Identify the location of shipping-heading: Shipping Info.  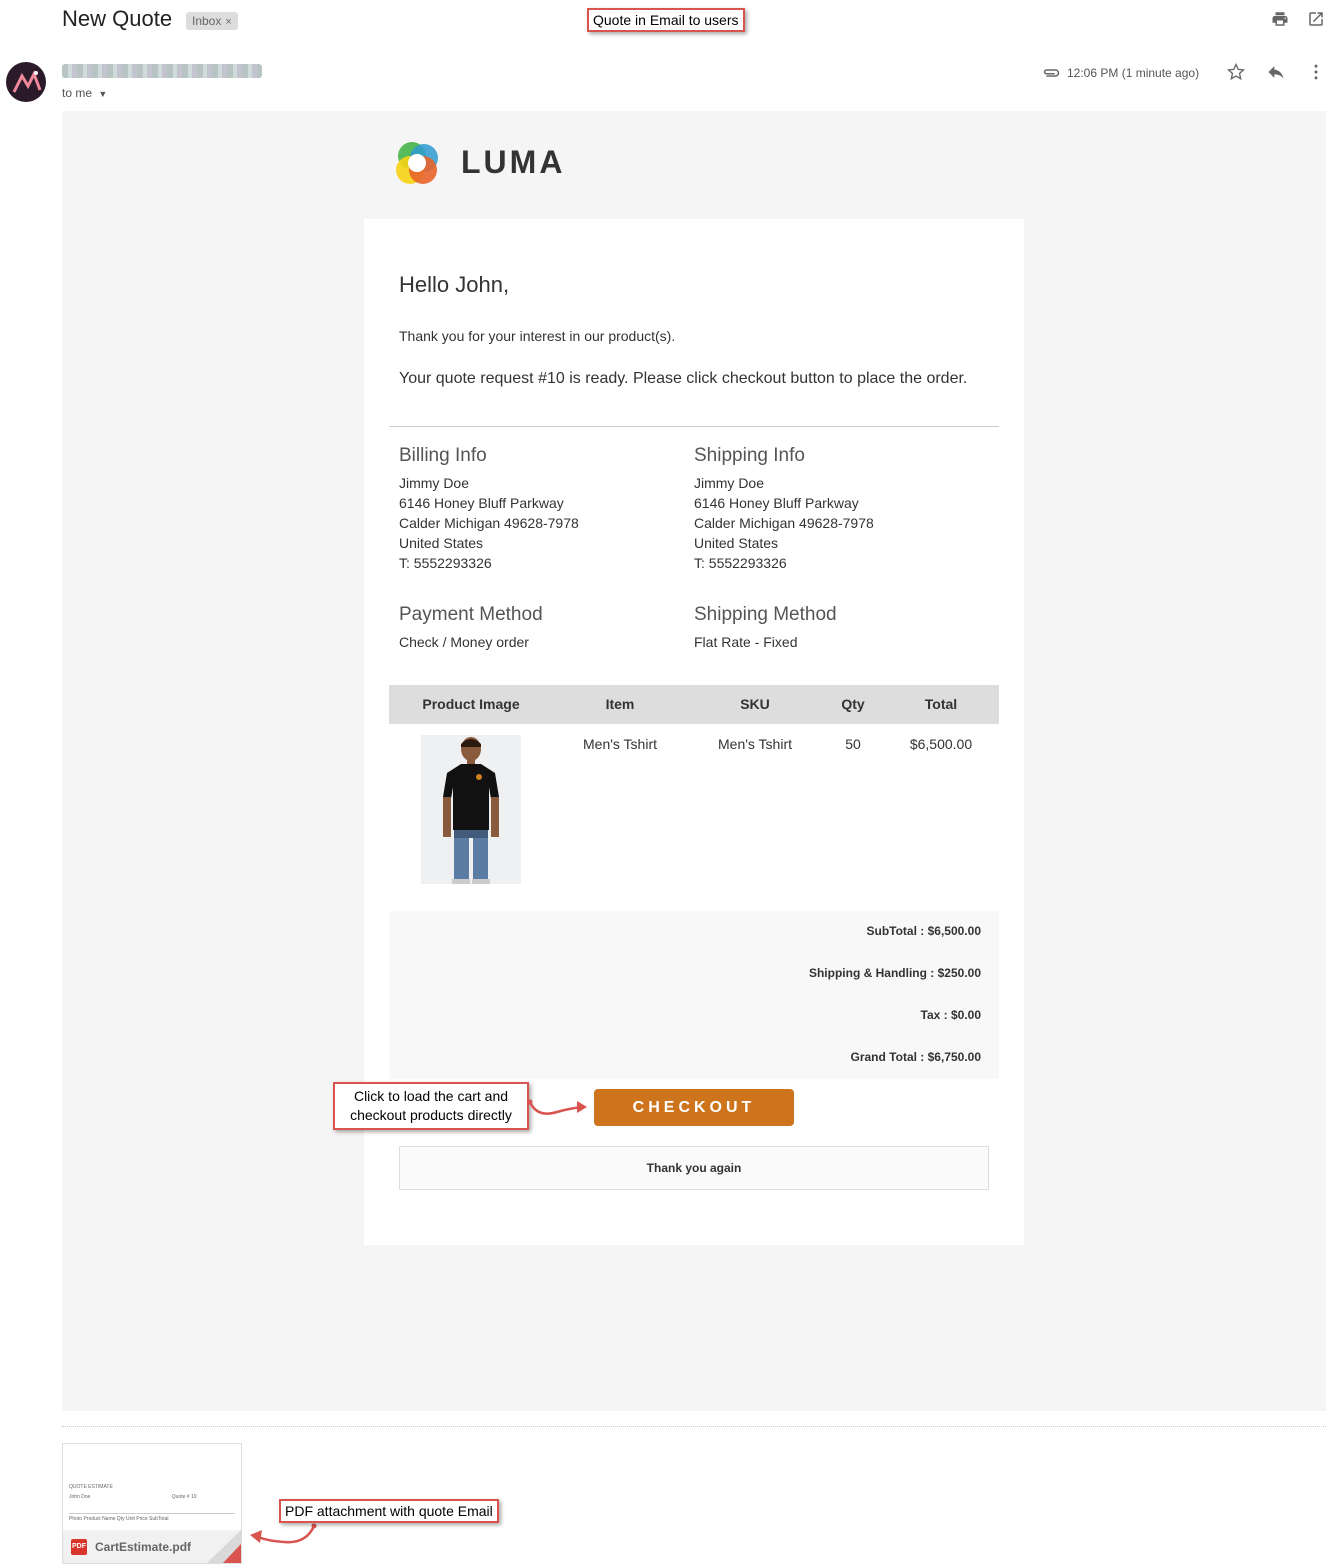
(749, 455).